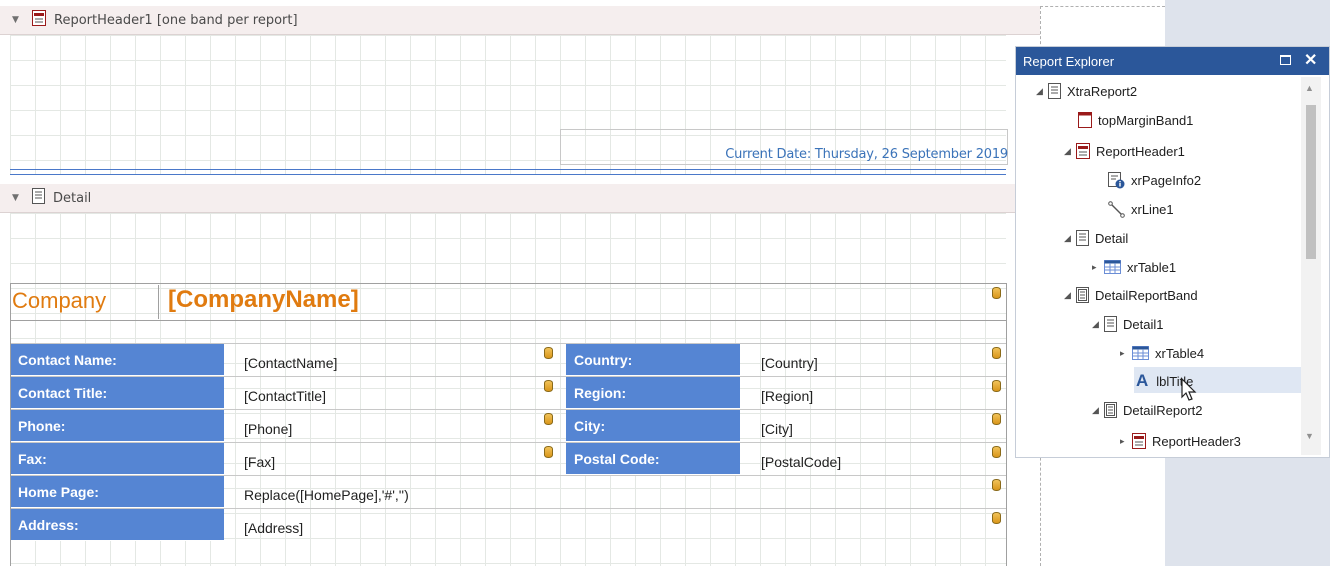  Describe the element at coordinates (117, 426) in the screenshot. I see `phone-label: Phone:` at that location.